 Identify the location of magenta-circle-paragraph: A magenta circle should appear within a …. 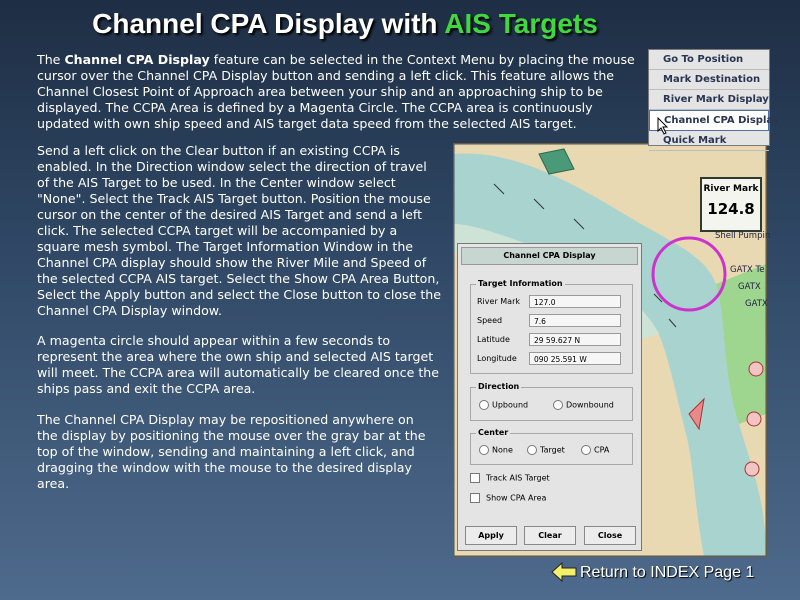
(238, 364).